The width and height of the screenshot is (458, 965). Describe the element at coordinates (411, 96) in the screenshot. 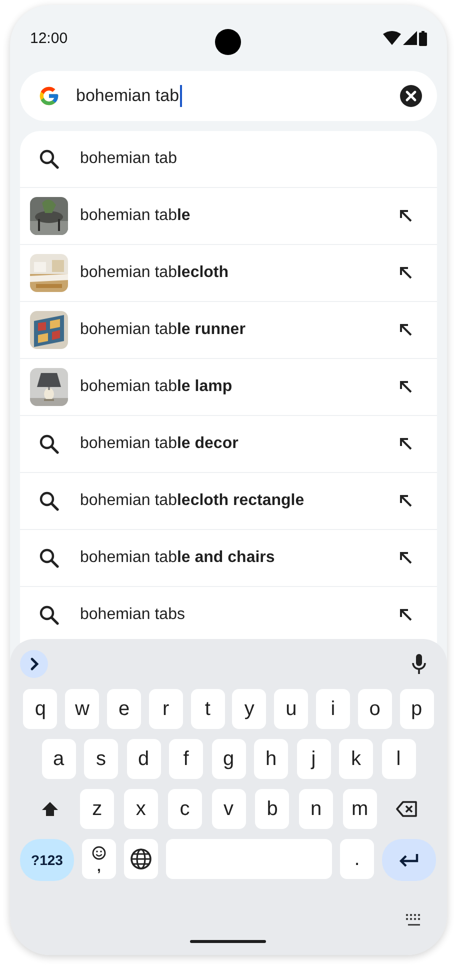

I see `clear-icon` at that location.